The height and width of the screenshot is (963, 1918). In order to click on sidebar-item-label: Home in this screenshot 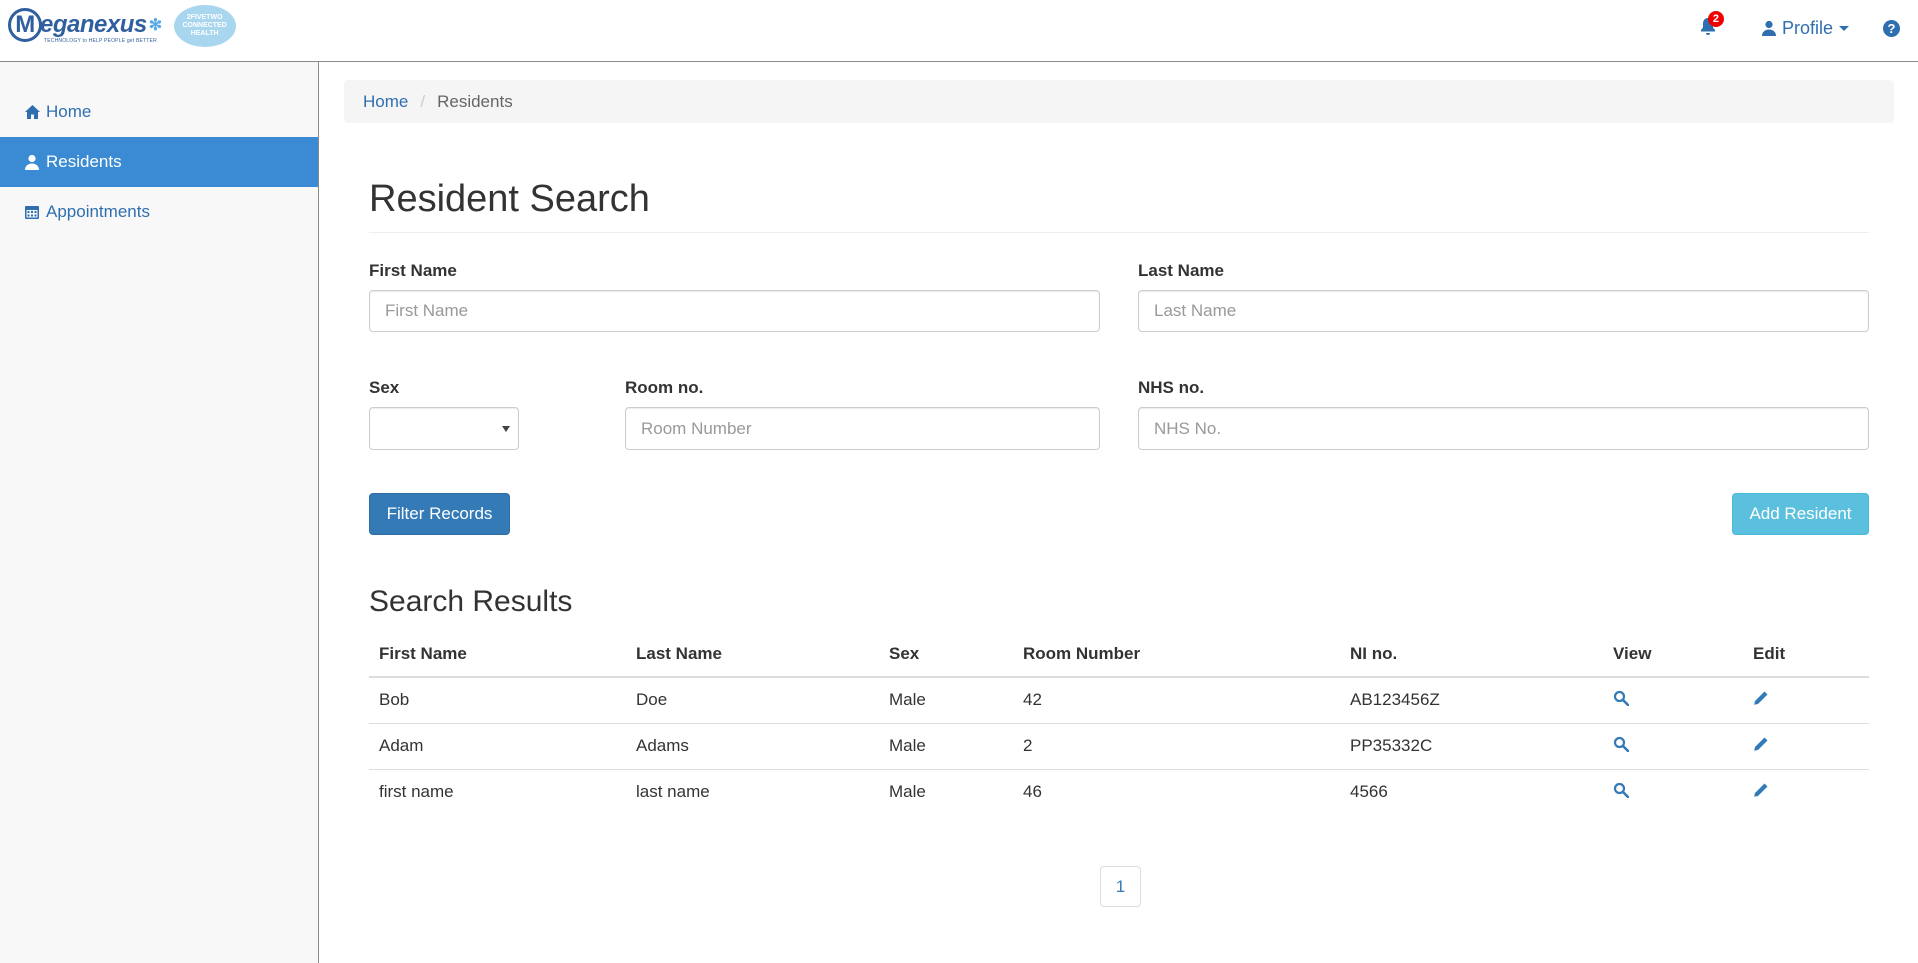, I will do `click(69, 111)`.